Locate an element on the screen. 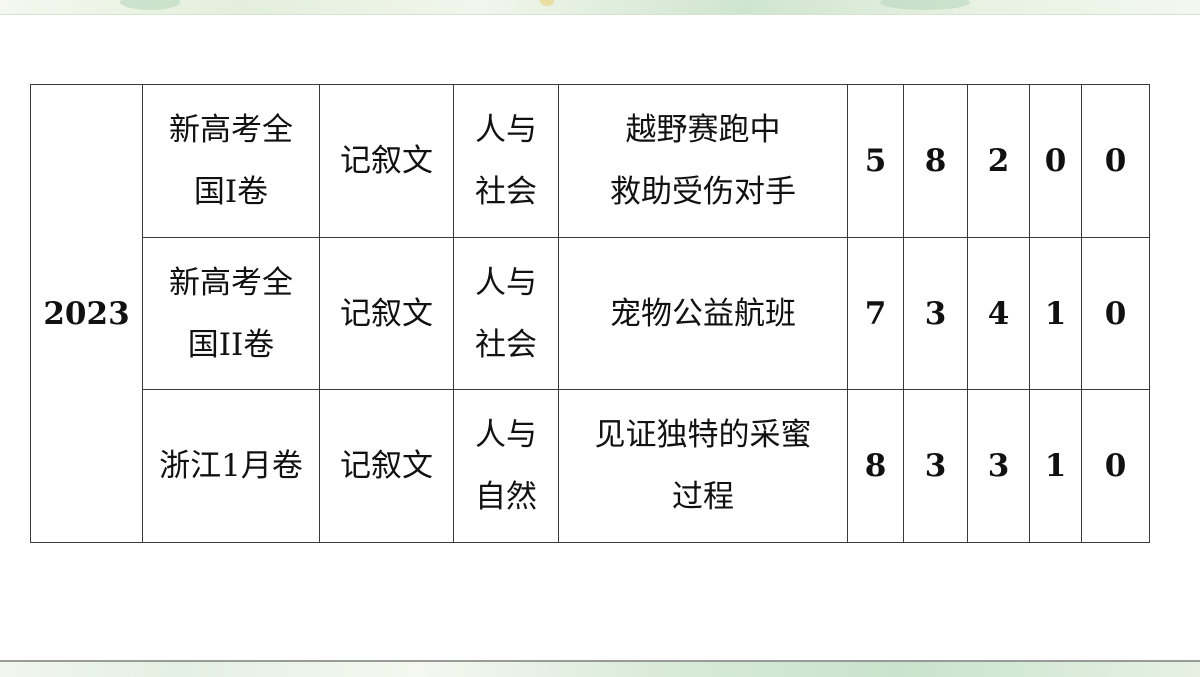  topic-cell: 宠物公益航班 is located at coordinates (703, 313).